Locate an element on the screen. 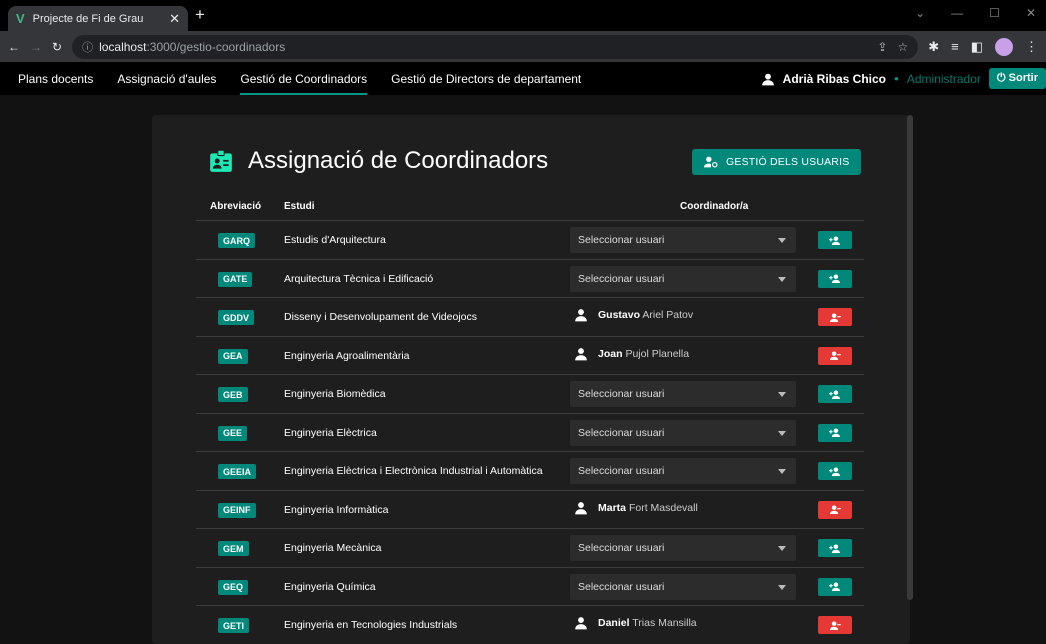  page-title: Assignació de Coordinadors is located at coordinates (398, 160).